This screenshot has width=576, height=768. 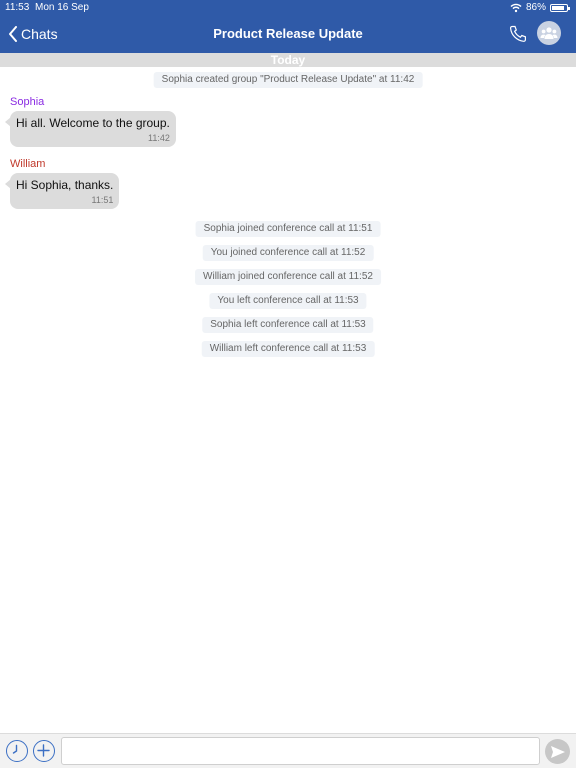 I want to click on message-bubble: Hi all. Welcome to the group. 11:42, so click(x=90, y=129).